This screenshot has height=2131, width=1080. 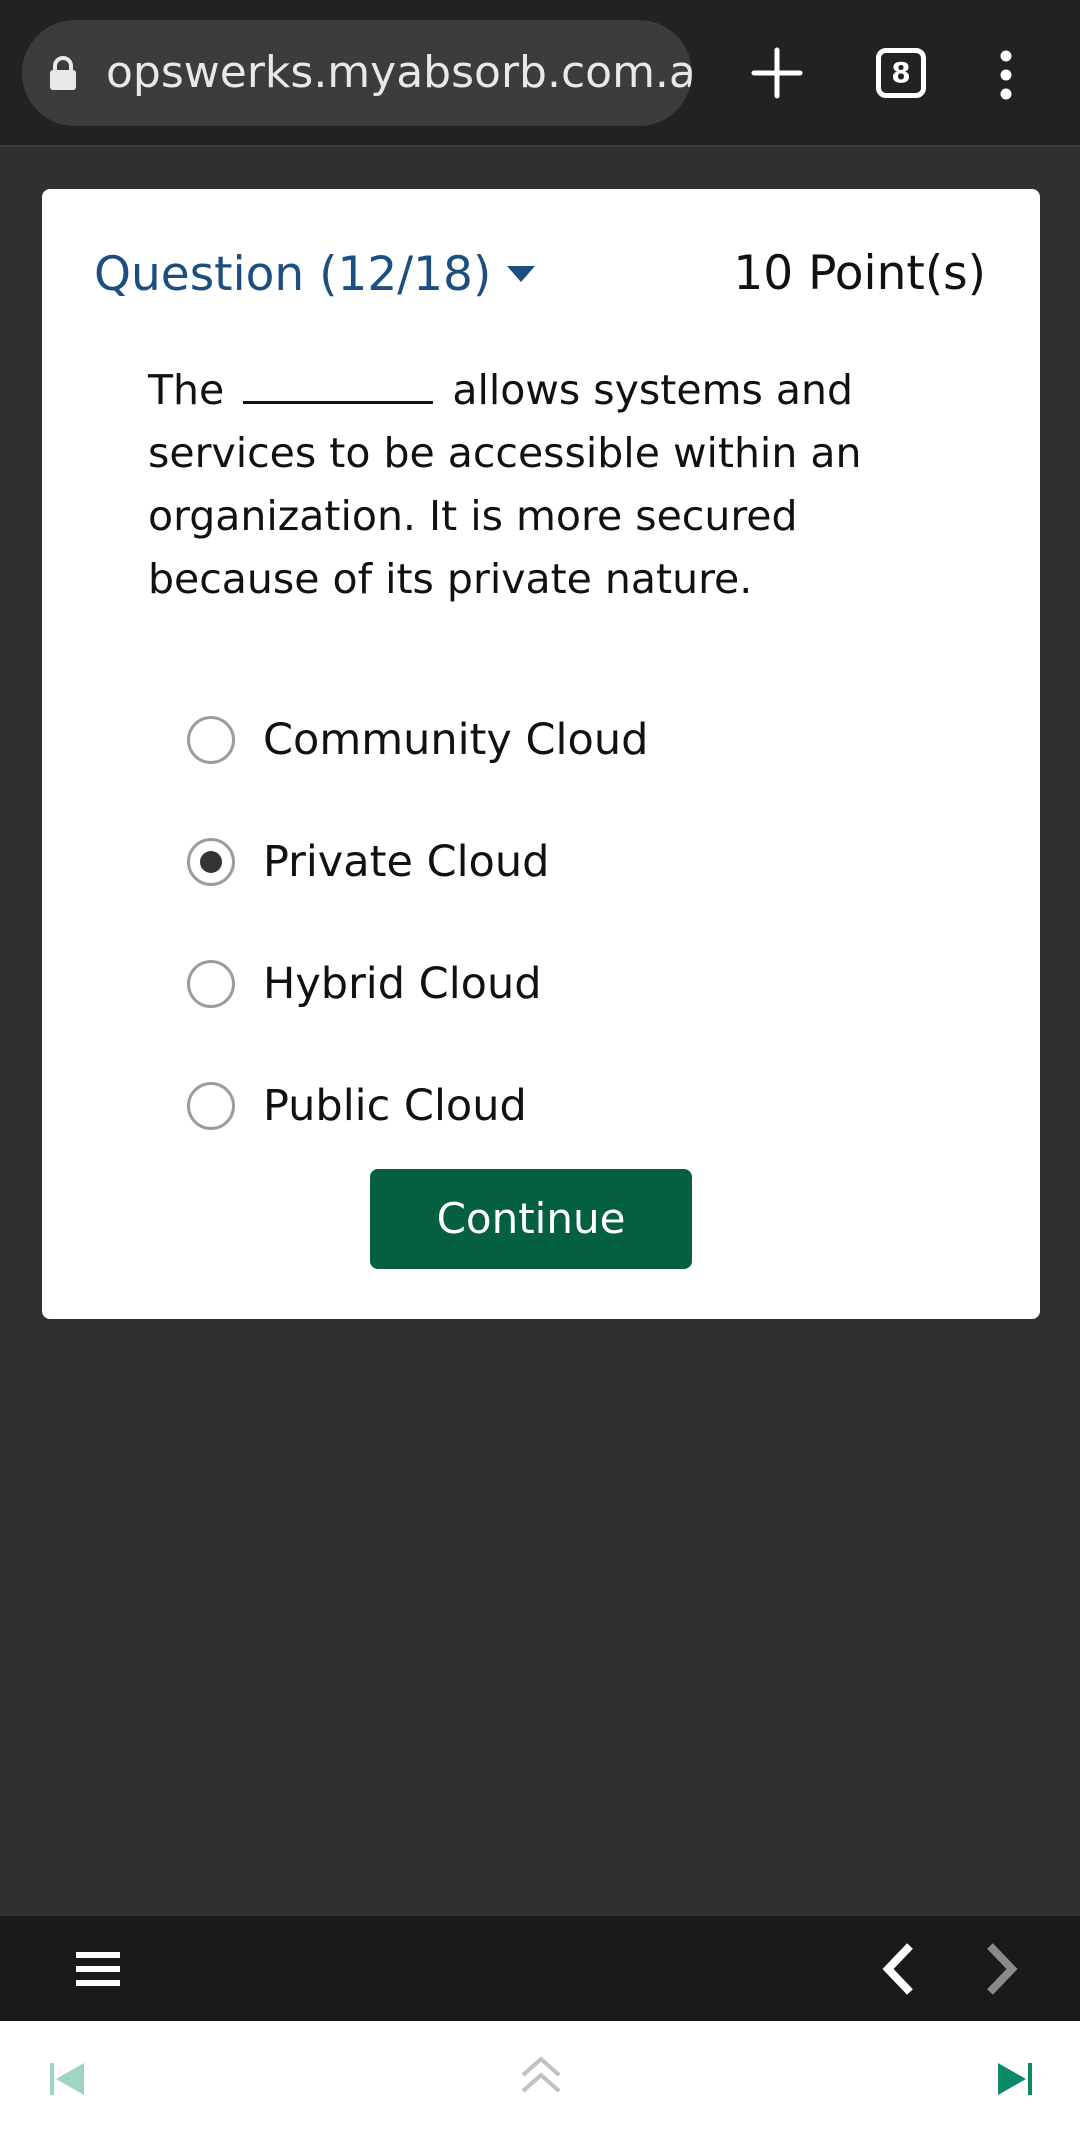 What do you see at coordinates (567, 1106) in the screenshot?
I see `option-public-cloud: Public Cloud` at bounding box center [567, 1106].